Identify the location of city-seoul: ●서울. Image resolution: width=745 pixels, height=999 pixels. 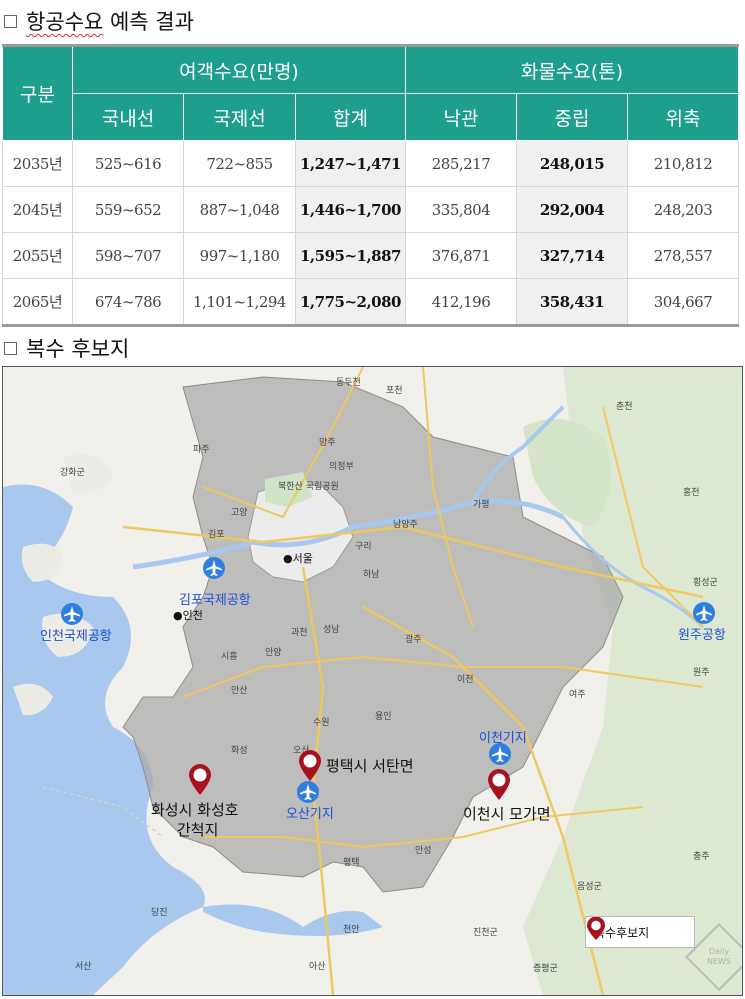
(298, 558).